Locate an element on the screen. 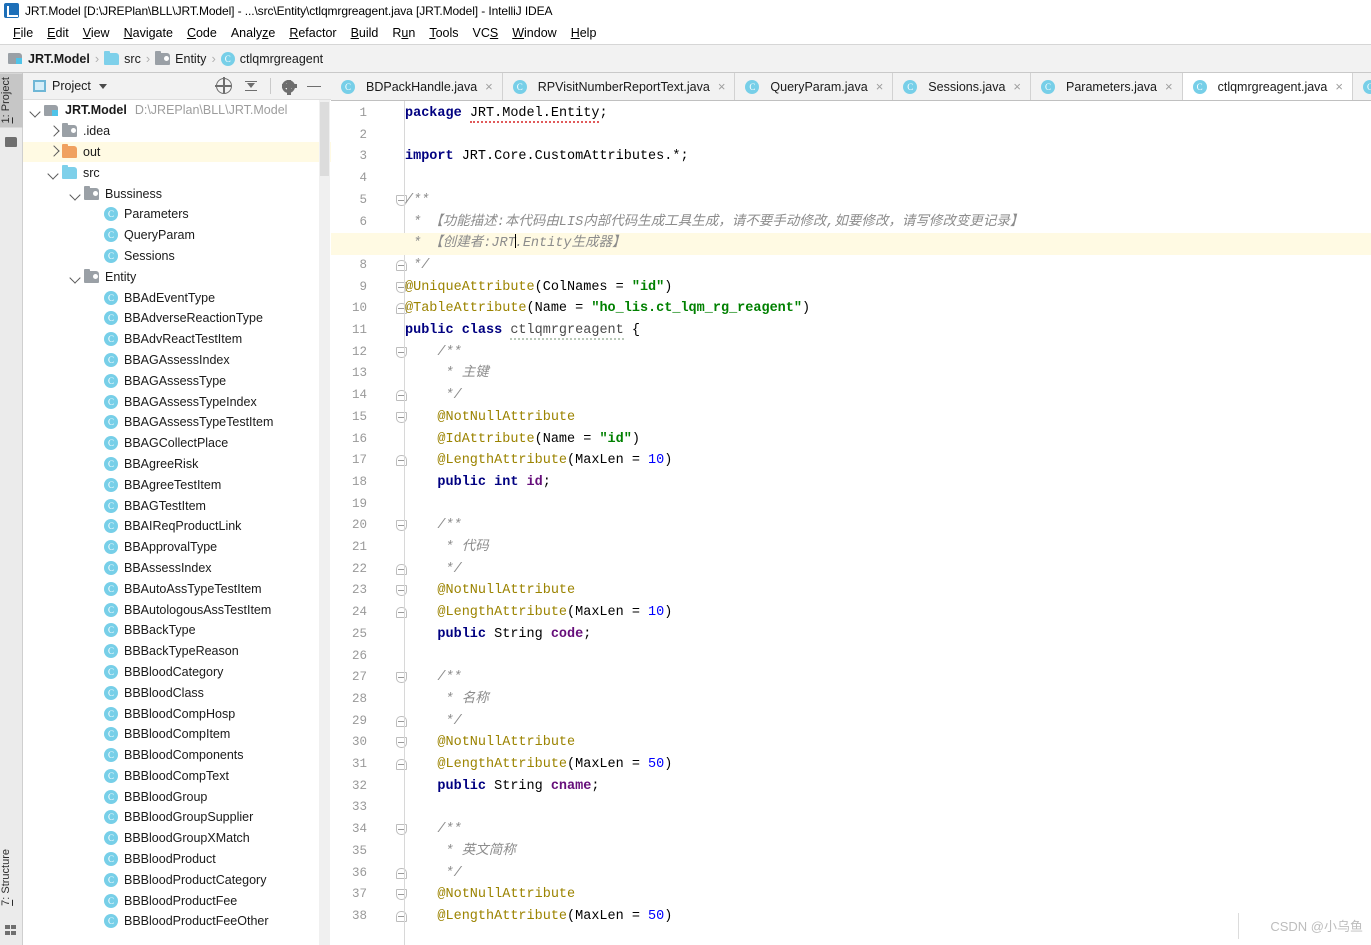 This screenshot has height=945, width=1371. breadcrumb-item-ctlqmrgreagent: Cctlqmrgreagent is located at coordinates (271, 58).